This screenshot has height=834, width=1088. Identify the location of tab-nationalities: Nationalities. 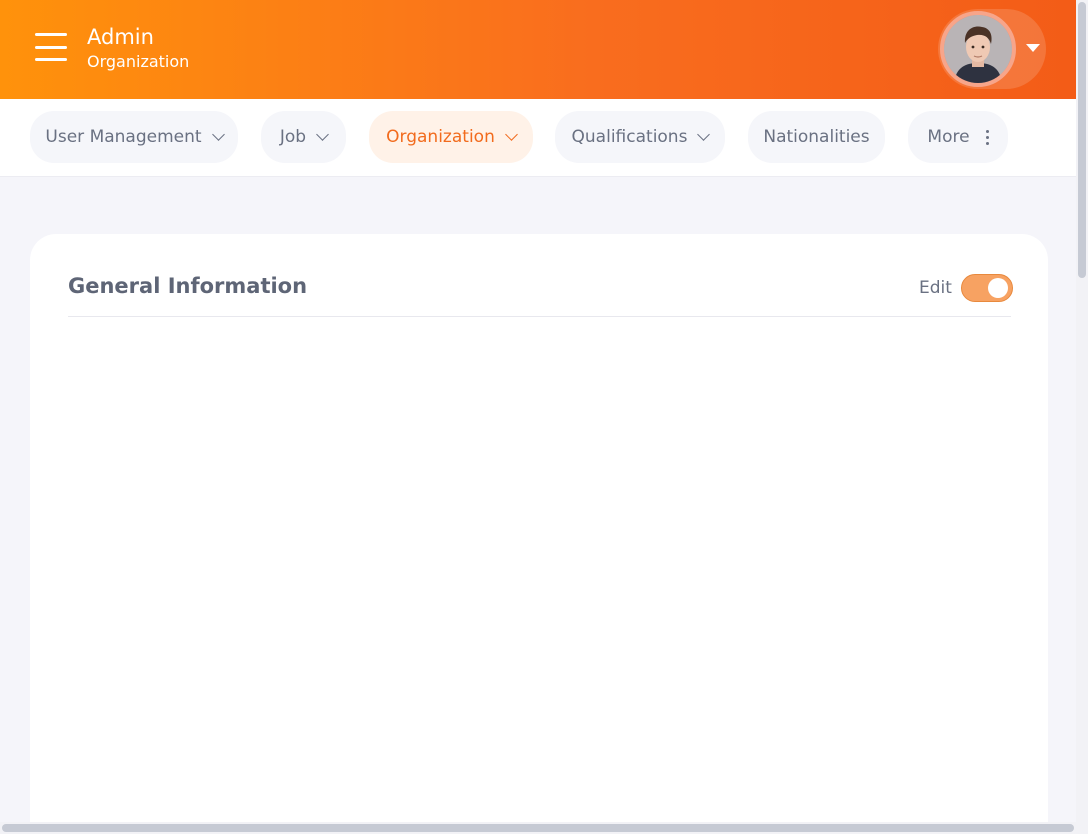
(816, 137).